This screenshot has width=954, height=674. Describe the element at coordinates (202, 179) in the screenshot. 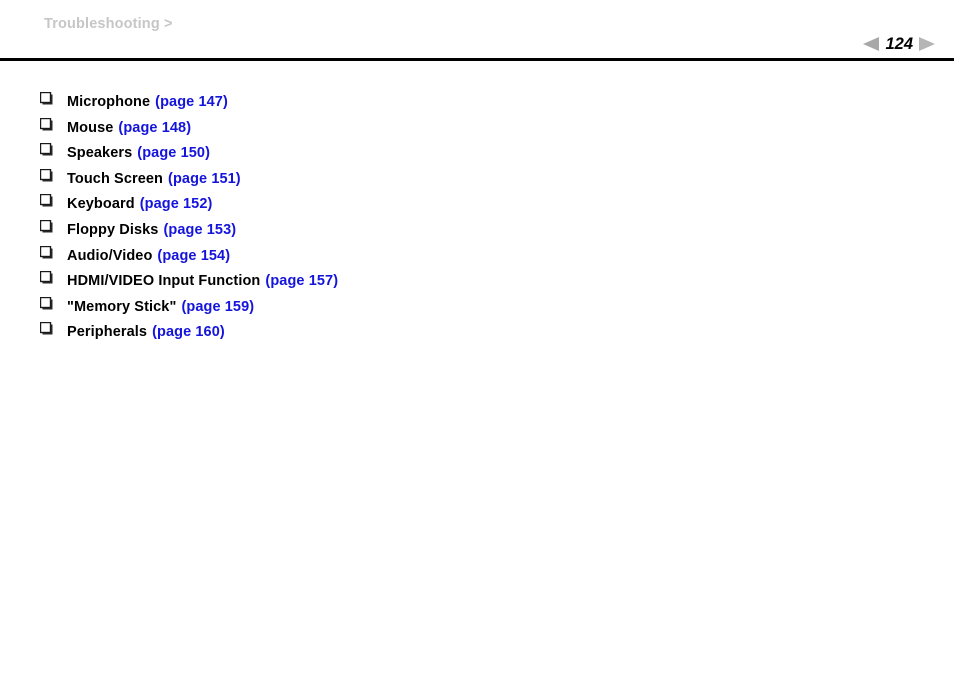

I see `page-reference-link: (page 151)` at that location.